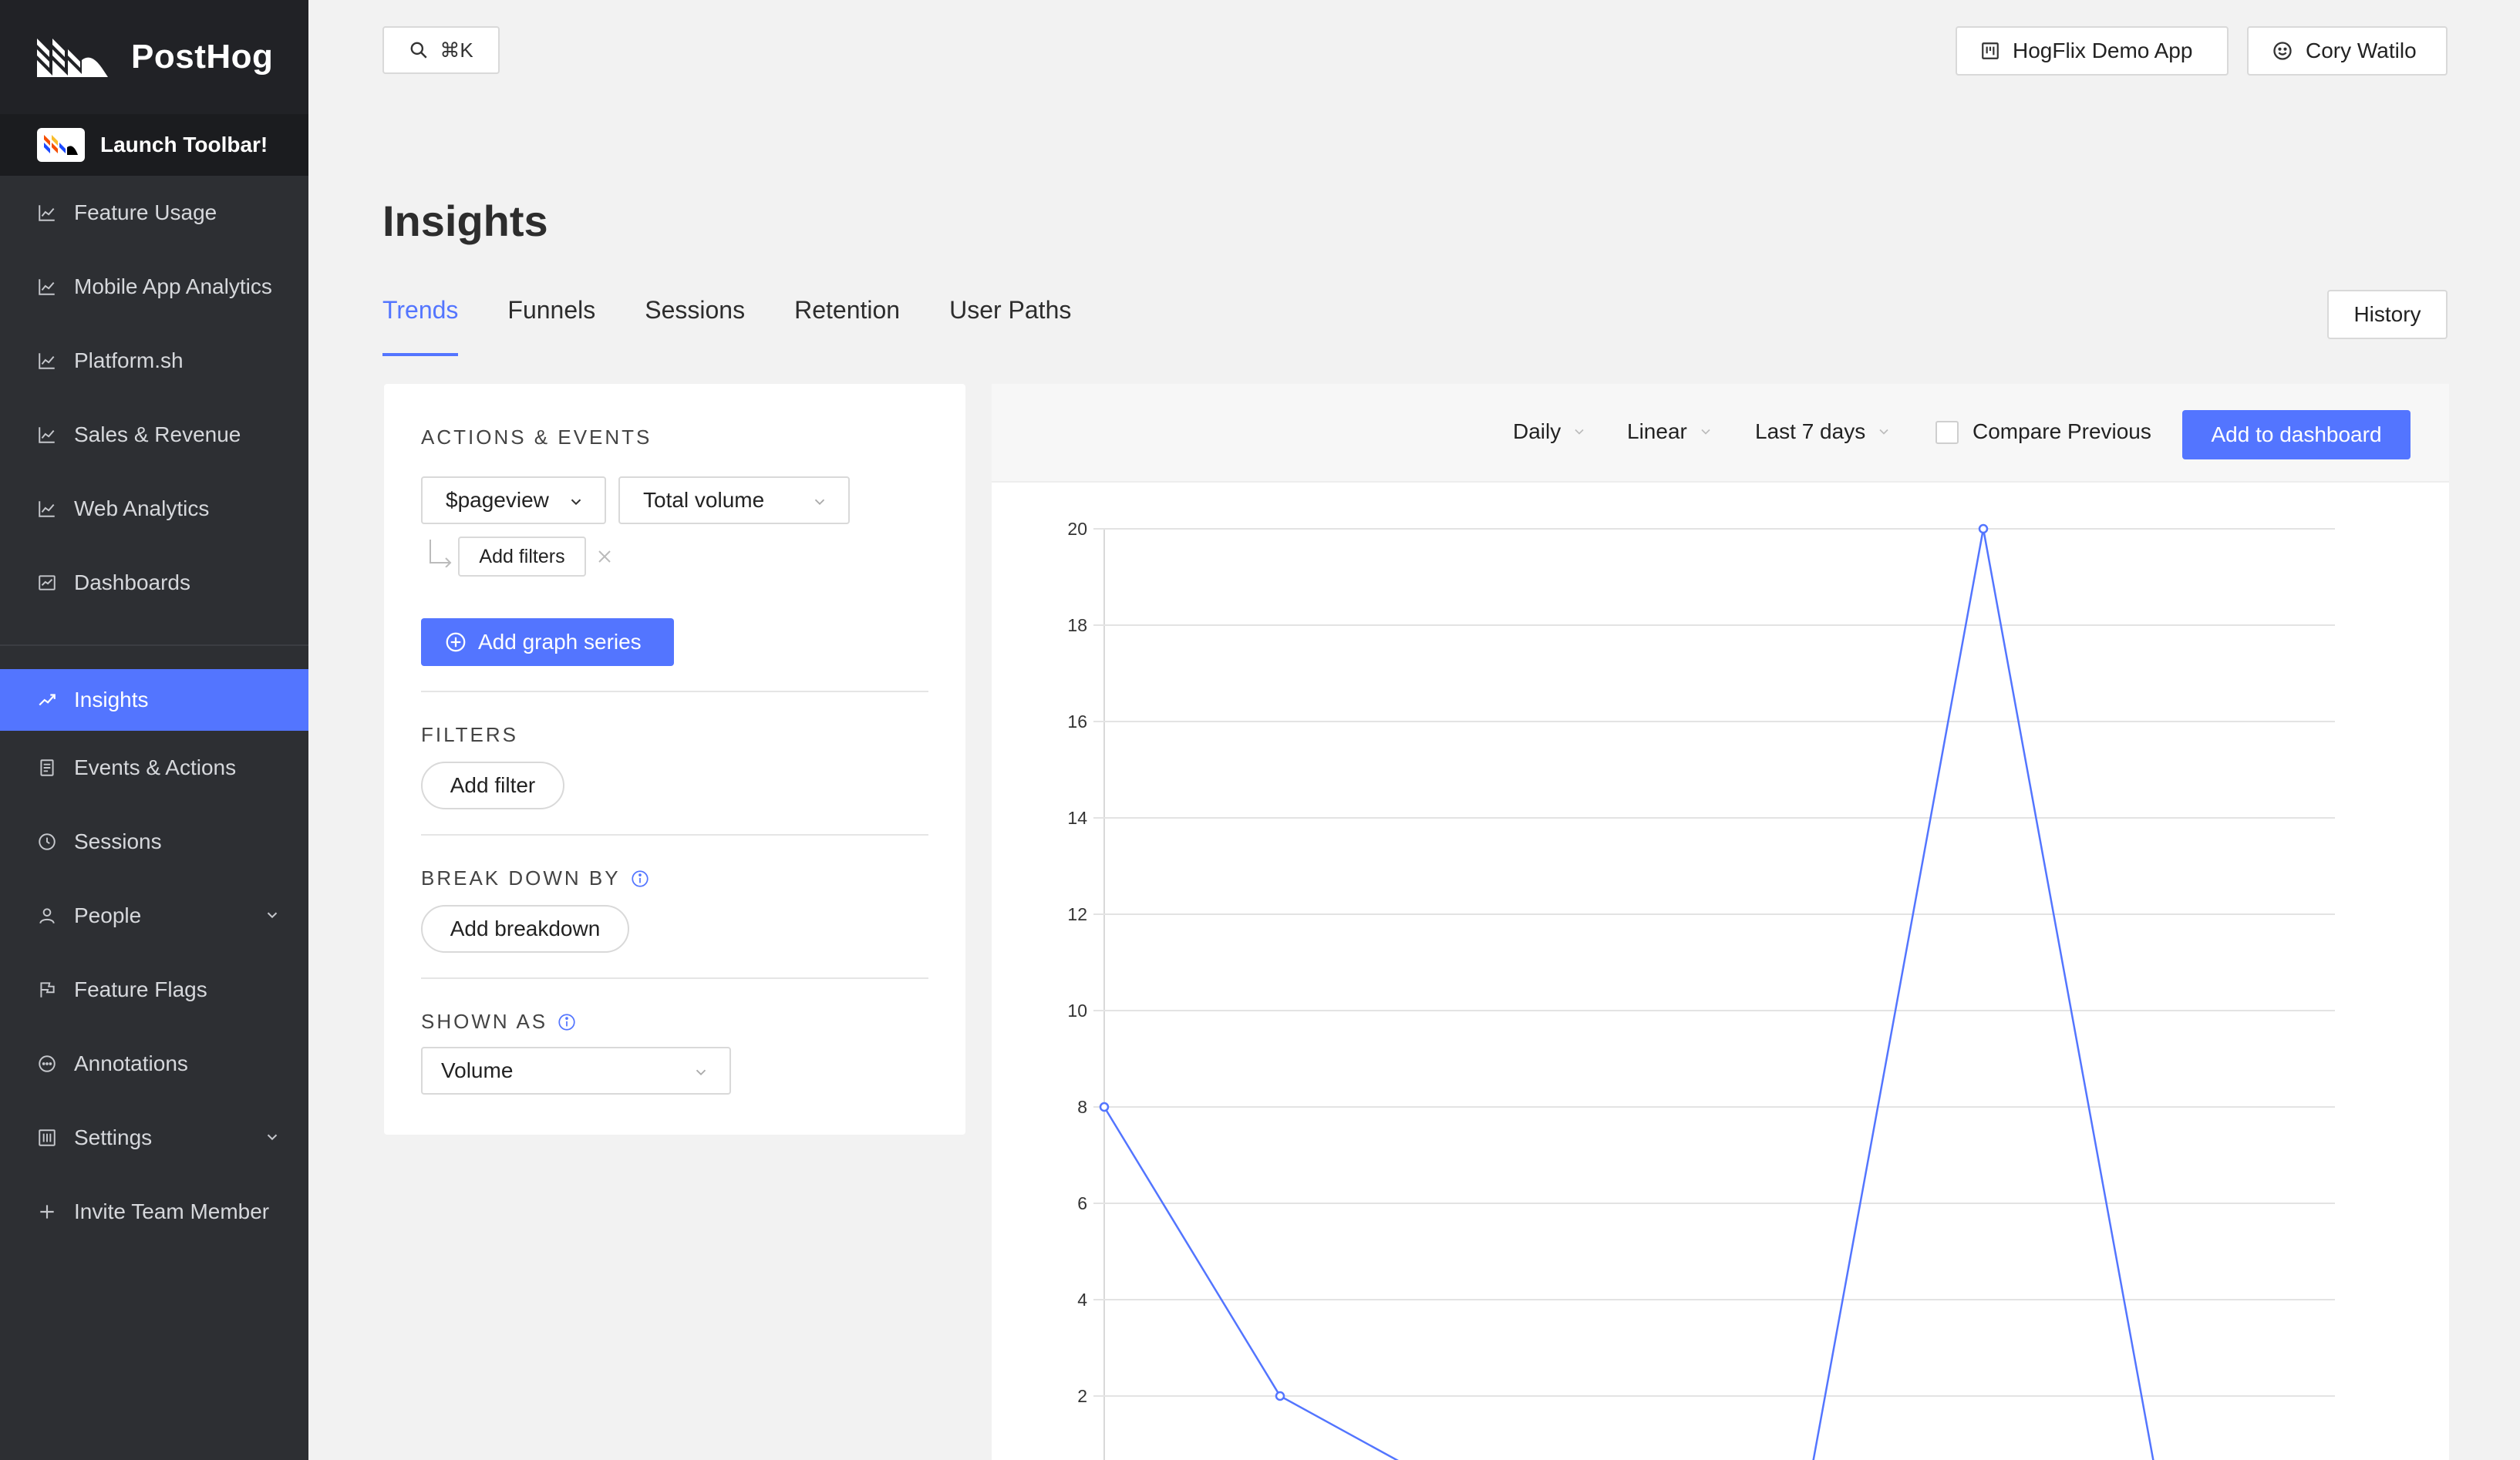 This screenshot has height=1460, width=2520. I want to click on plus-icon, so click(47, 1212).